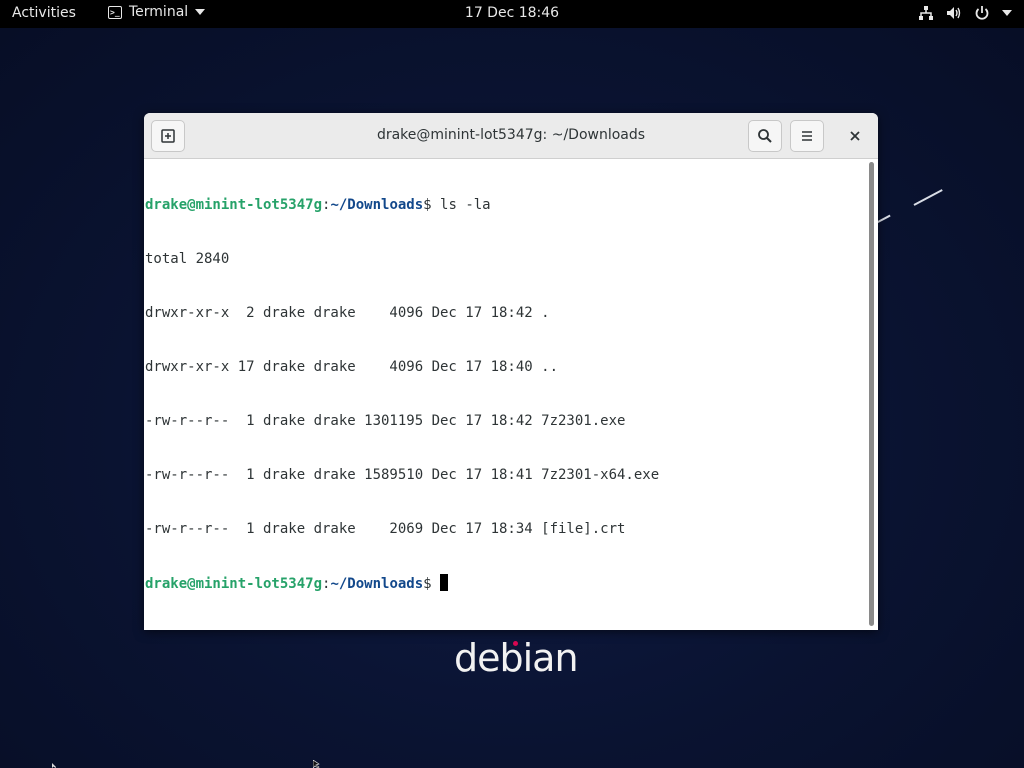 This screenshot has height=768, width=1024. I want to click on terminal-scrollbar, so click(871, 395).